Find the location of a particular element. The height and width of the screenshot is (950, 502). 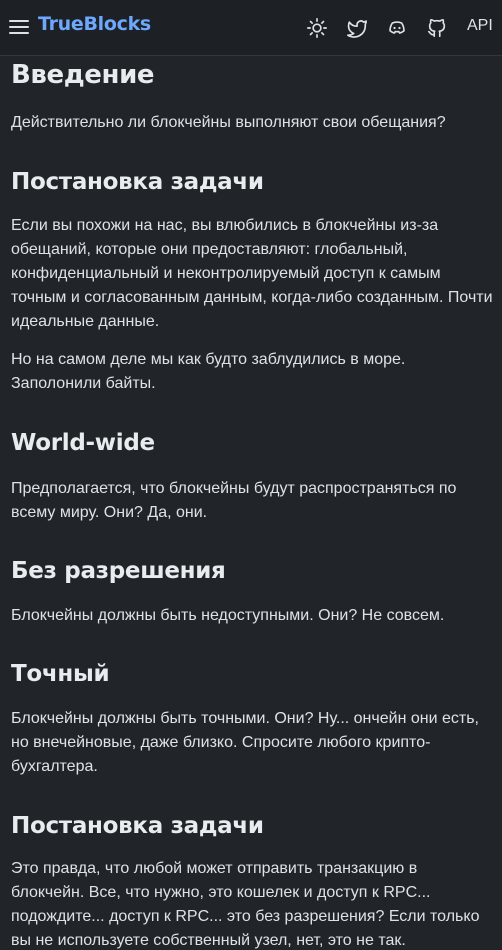

github-icon is located at coordinates (437, 28).